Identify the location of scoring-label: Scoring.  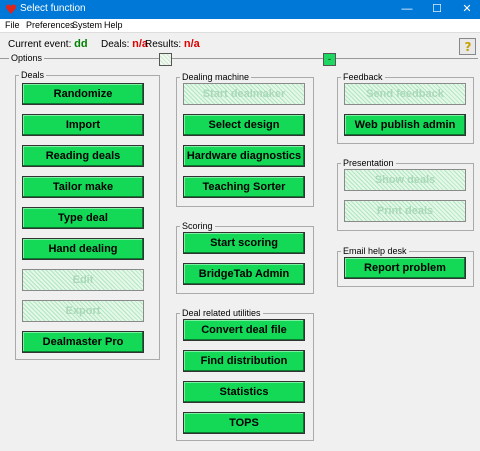
(197, 226).